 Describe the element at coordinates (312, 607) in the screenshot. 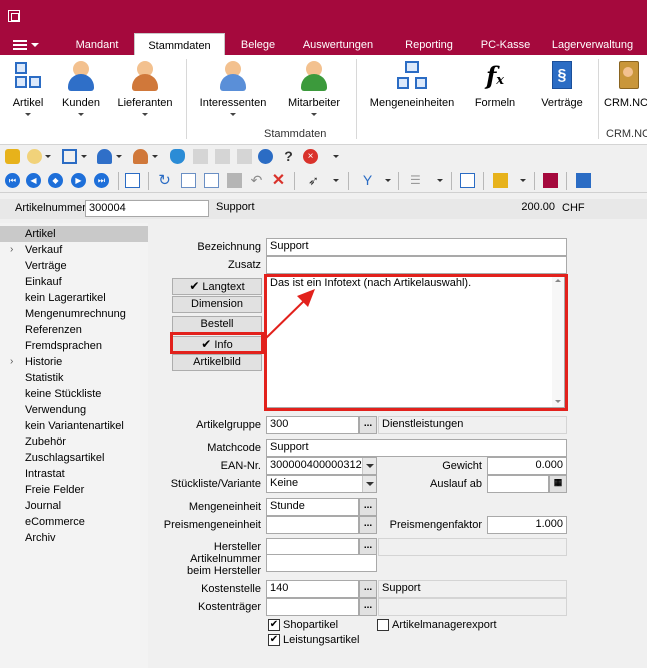

I see `kostentraeger-field` at that location.